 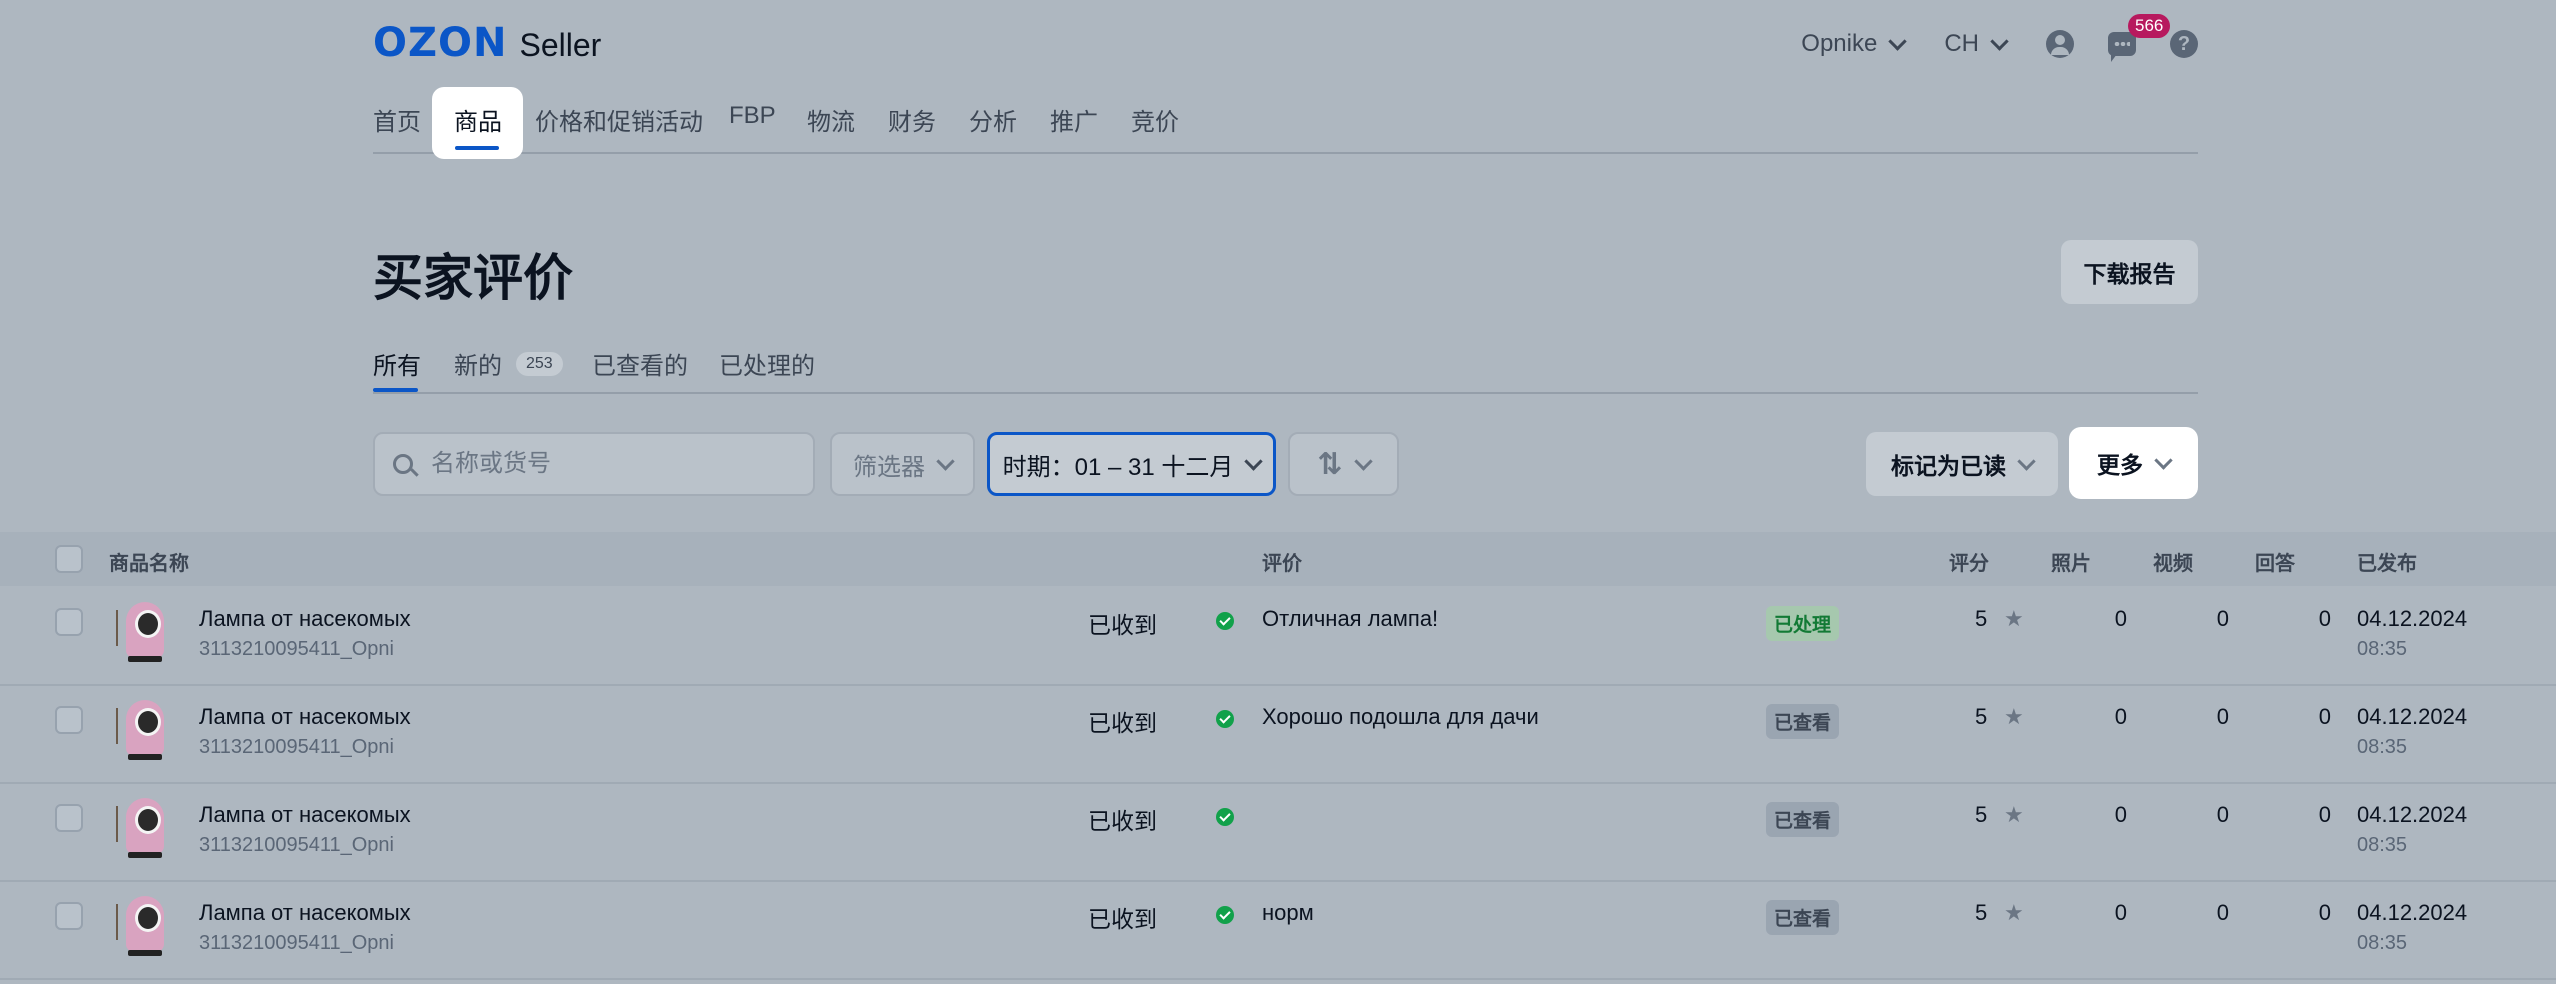 What do you see at coordinates (1118, 467) in the screenshot?
I see `period-label: 时期：01 – 31 十二月` at bounding box center [1118, 467].